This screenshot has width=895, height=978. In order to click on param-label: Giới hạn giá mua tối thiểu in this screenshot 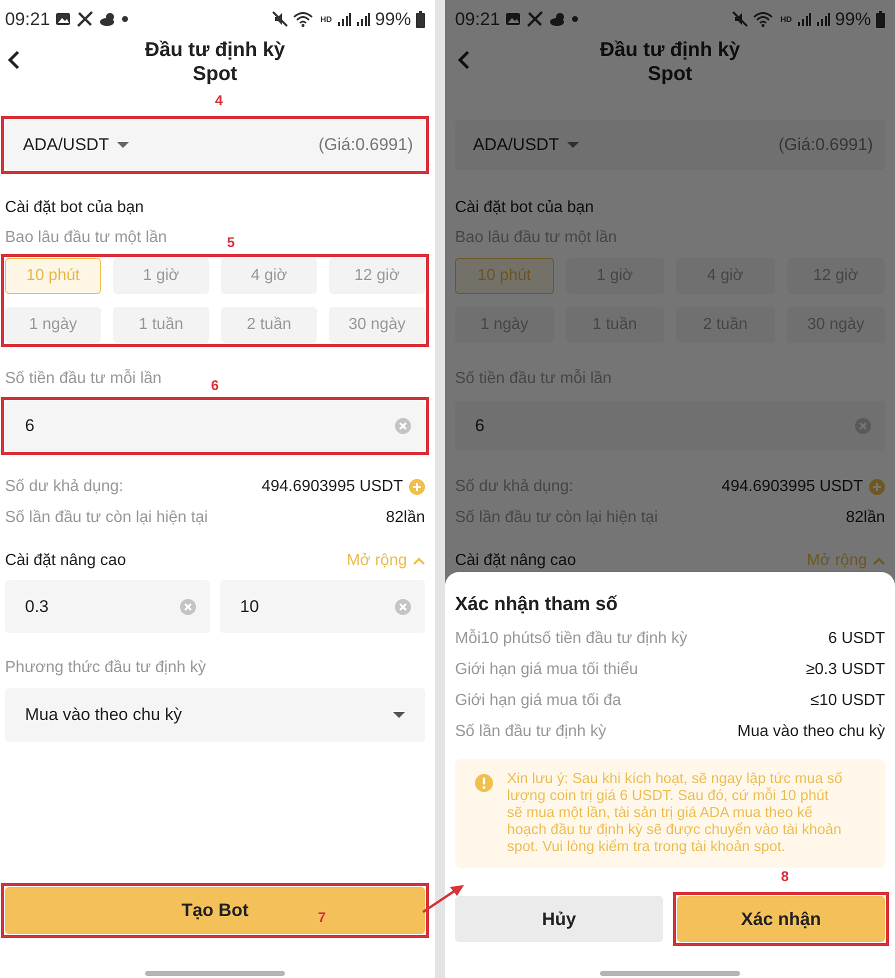, I will do `click(546, 670)`.